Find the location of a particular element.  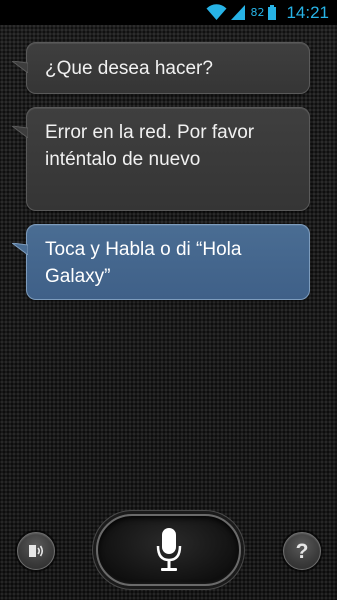

battery-icon is located at coordinates (272, 12).